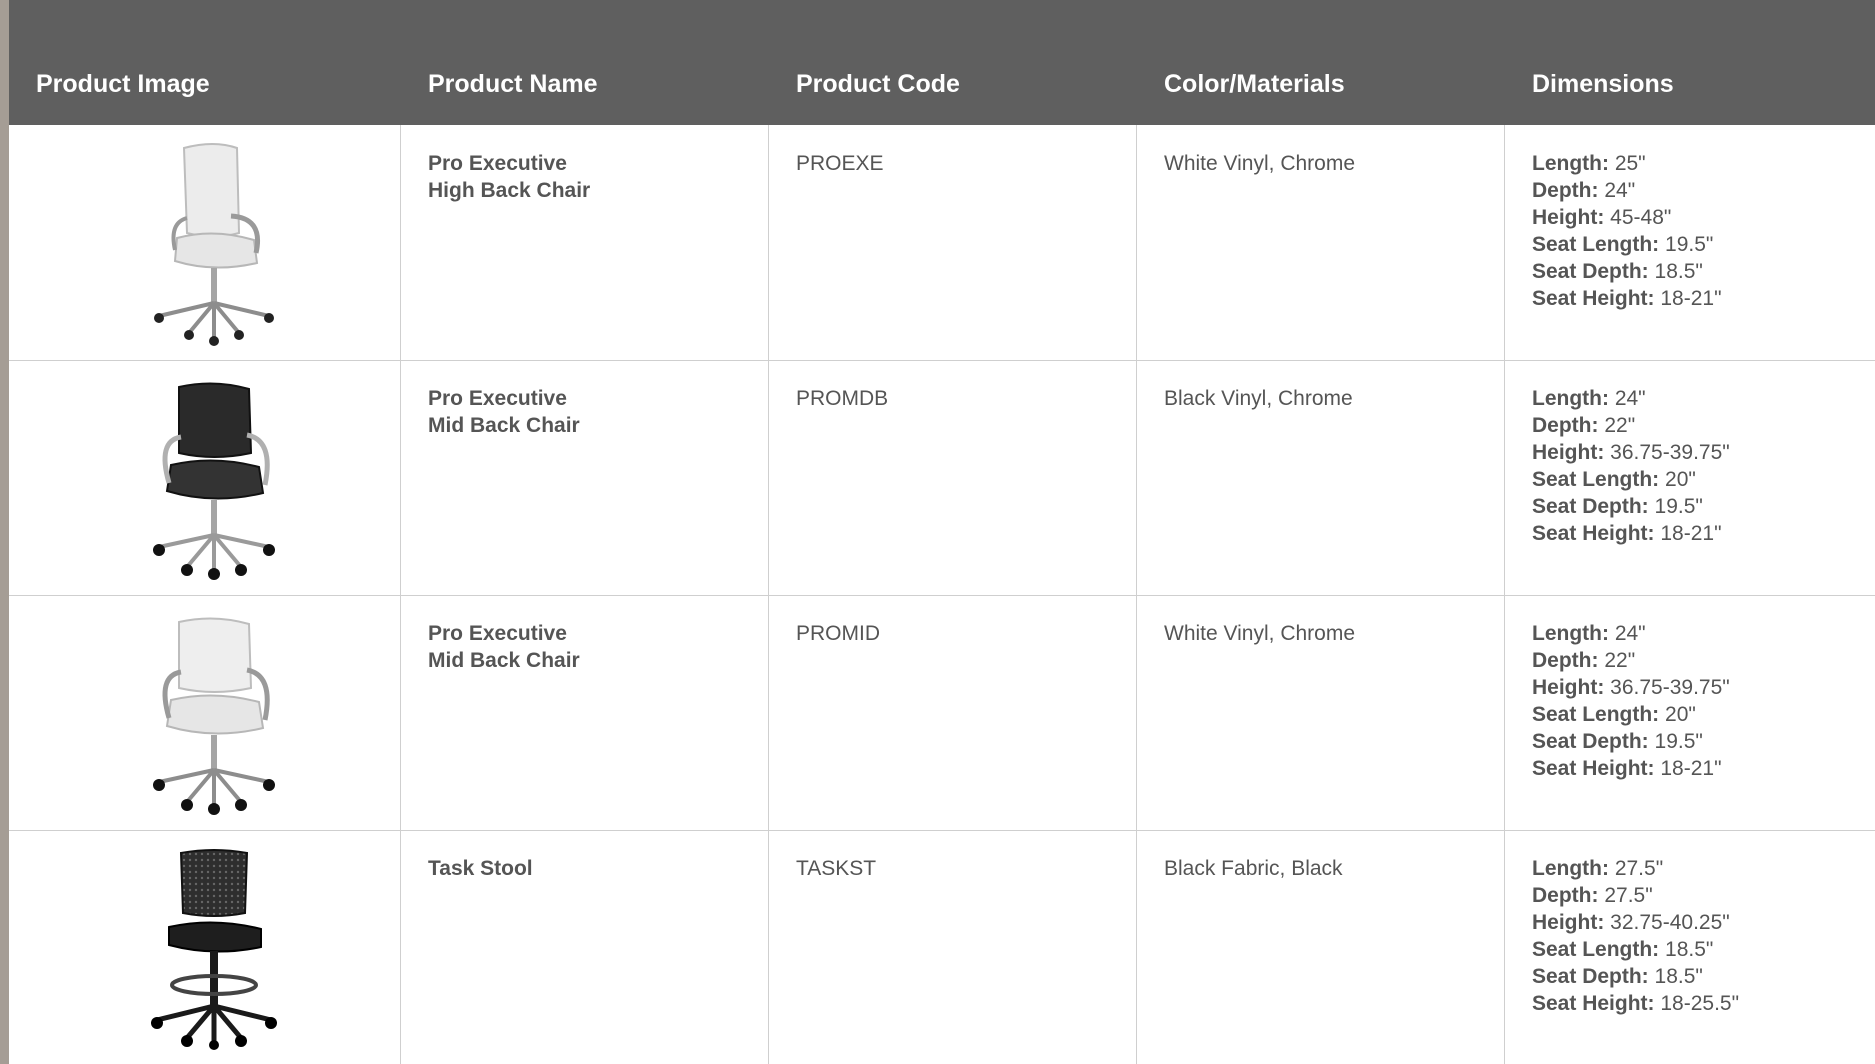 Image resolution: width=1875 pixels, height=1064 pixels. What do you see at coordinates (1623, 949) in the screenshot?
I see `dim-seat-length: Seat Length: 18.5"` at bounding box center [1623, 949].